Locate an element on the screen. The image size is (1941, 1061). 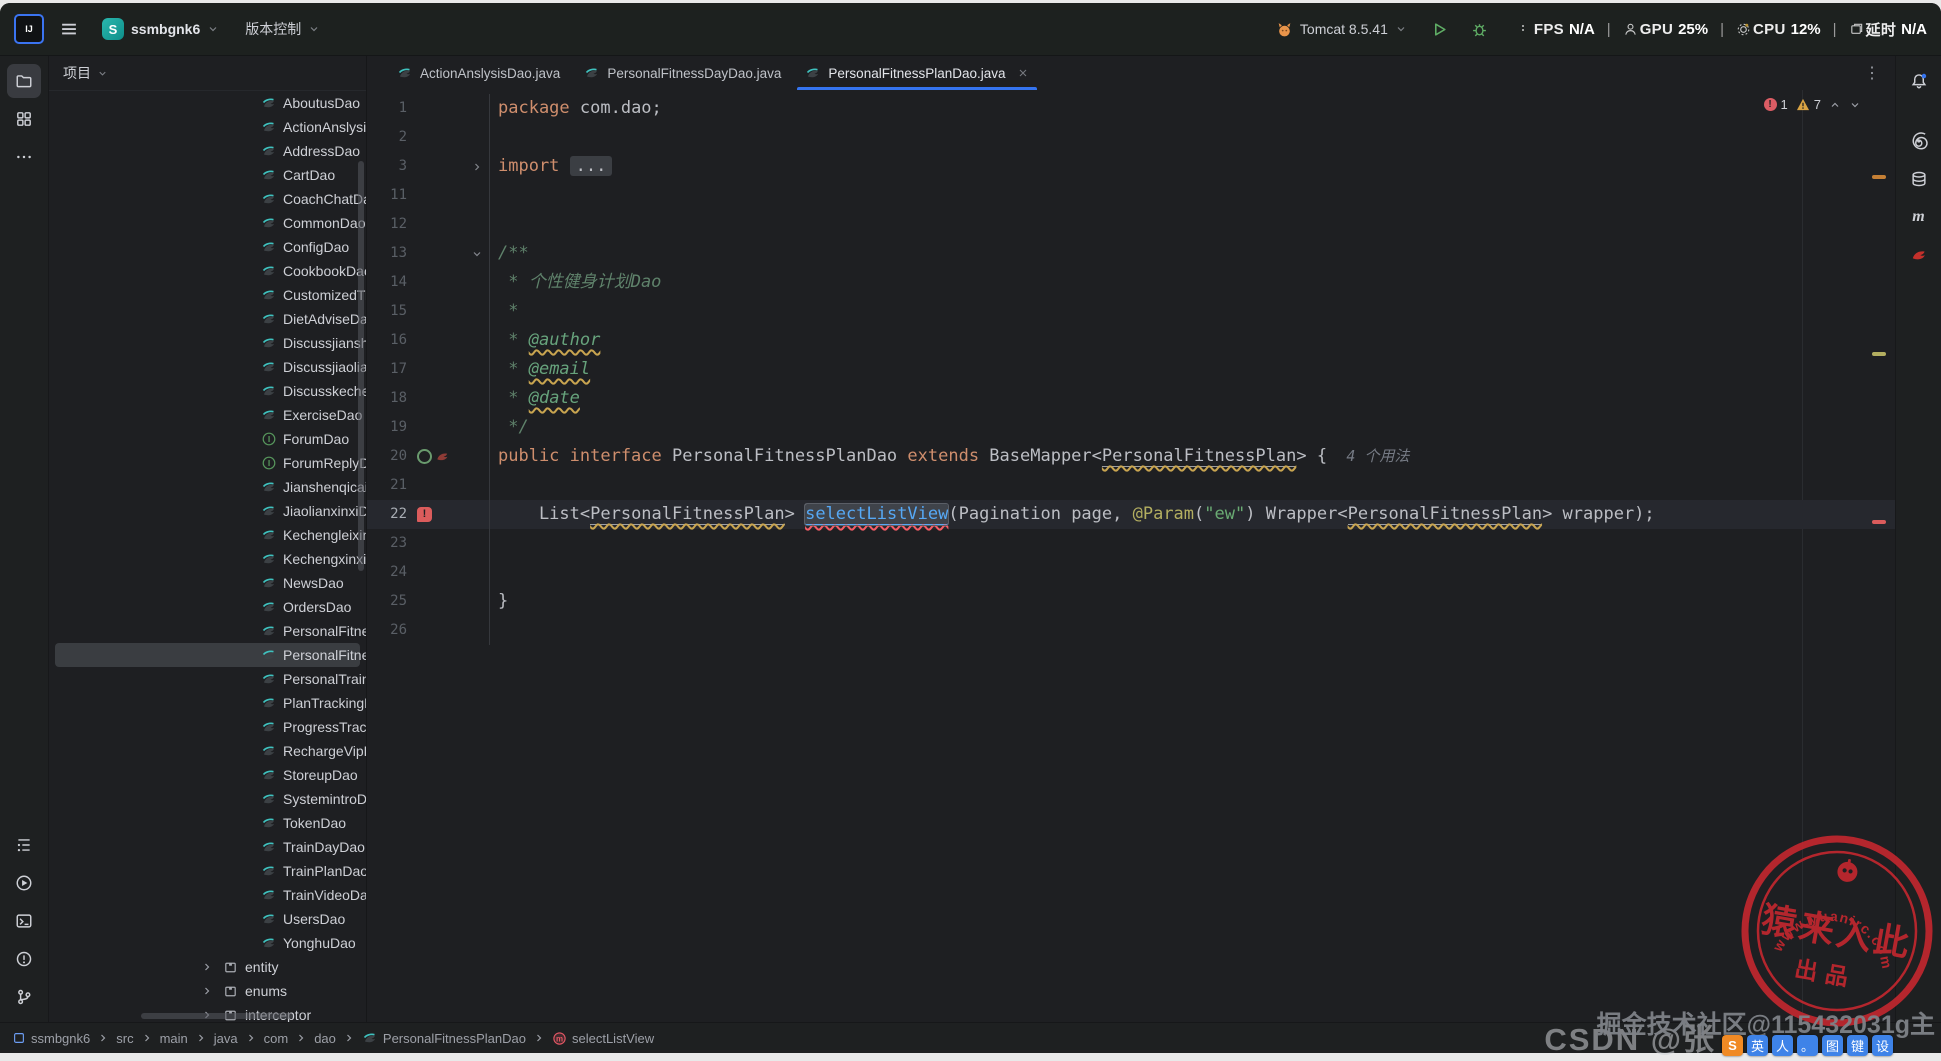
notifications-button is located at coordinates (1919, 81).